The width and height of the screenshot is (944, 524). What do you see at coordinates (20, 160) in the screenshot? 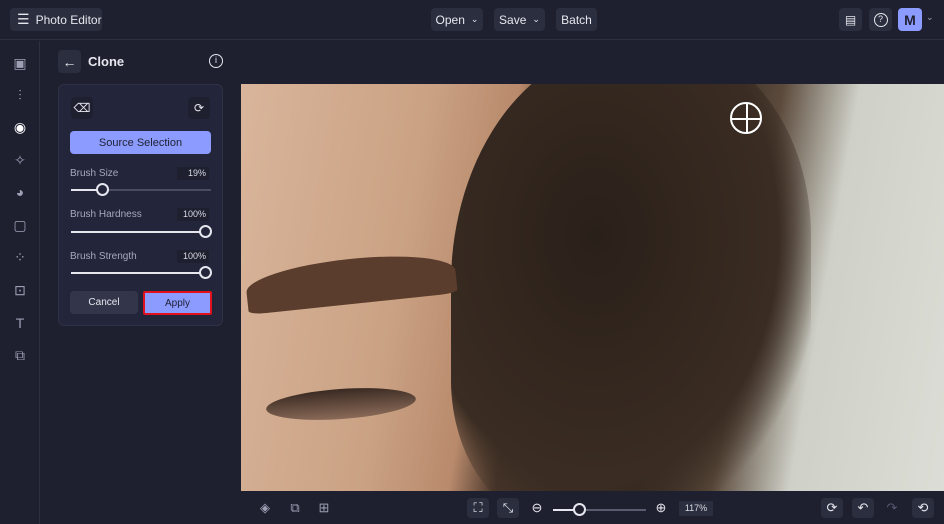
I see `effects-icon: ✧` at bounding box center [20, 160].